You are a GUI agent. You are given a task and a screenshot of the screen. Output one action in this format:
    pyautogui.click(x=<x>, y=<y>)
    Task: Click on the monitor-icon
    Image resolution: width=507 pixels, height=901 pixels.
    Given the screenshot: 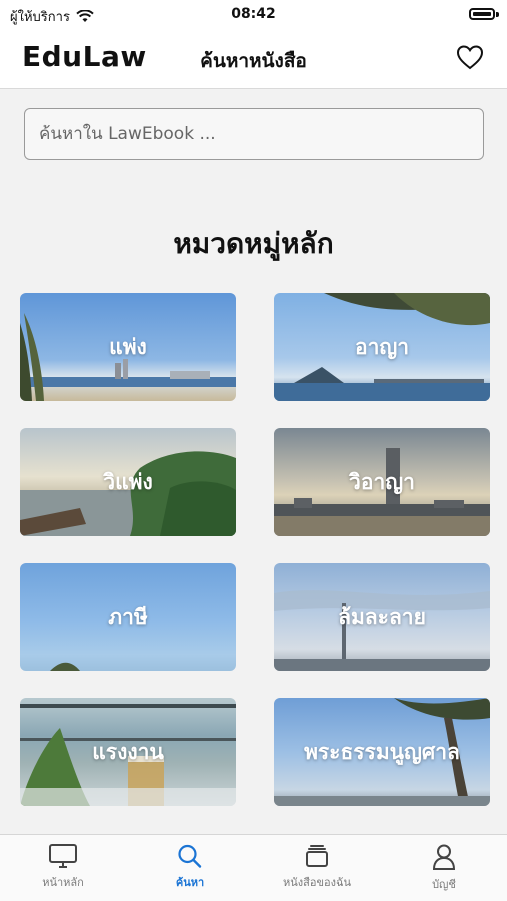 What is the action you would take?
    pyautogui.click(x=63, y=856)
    